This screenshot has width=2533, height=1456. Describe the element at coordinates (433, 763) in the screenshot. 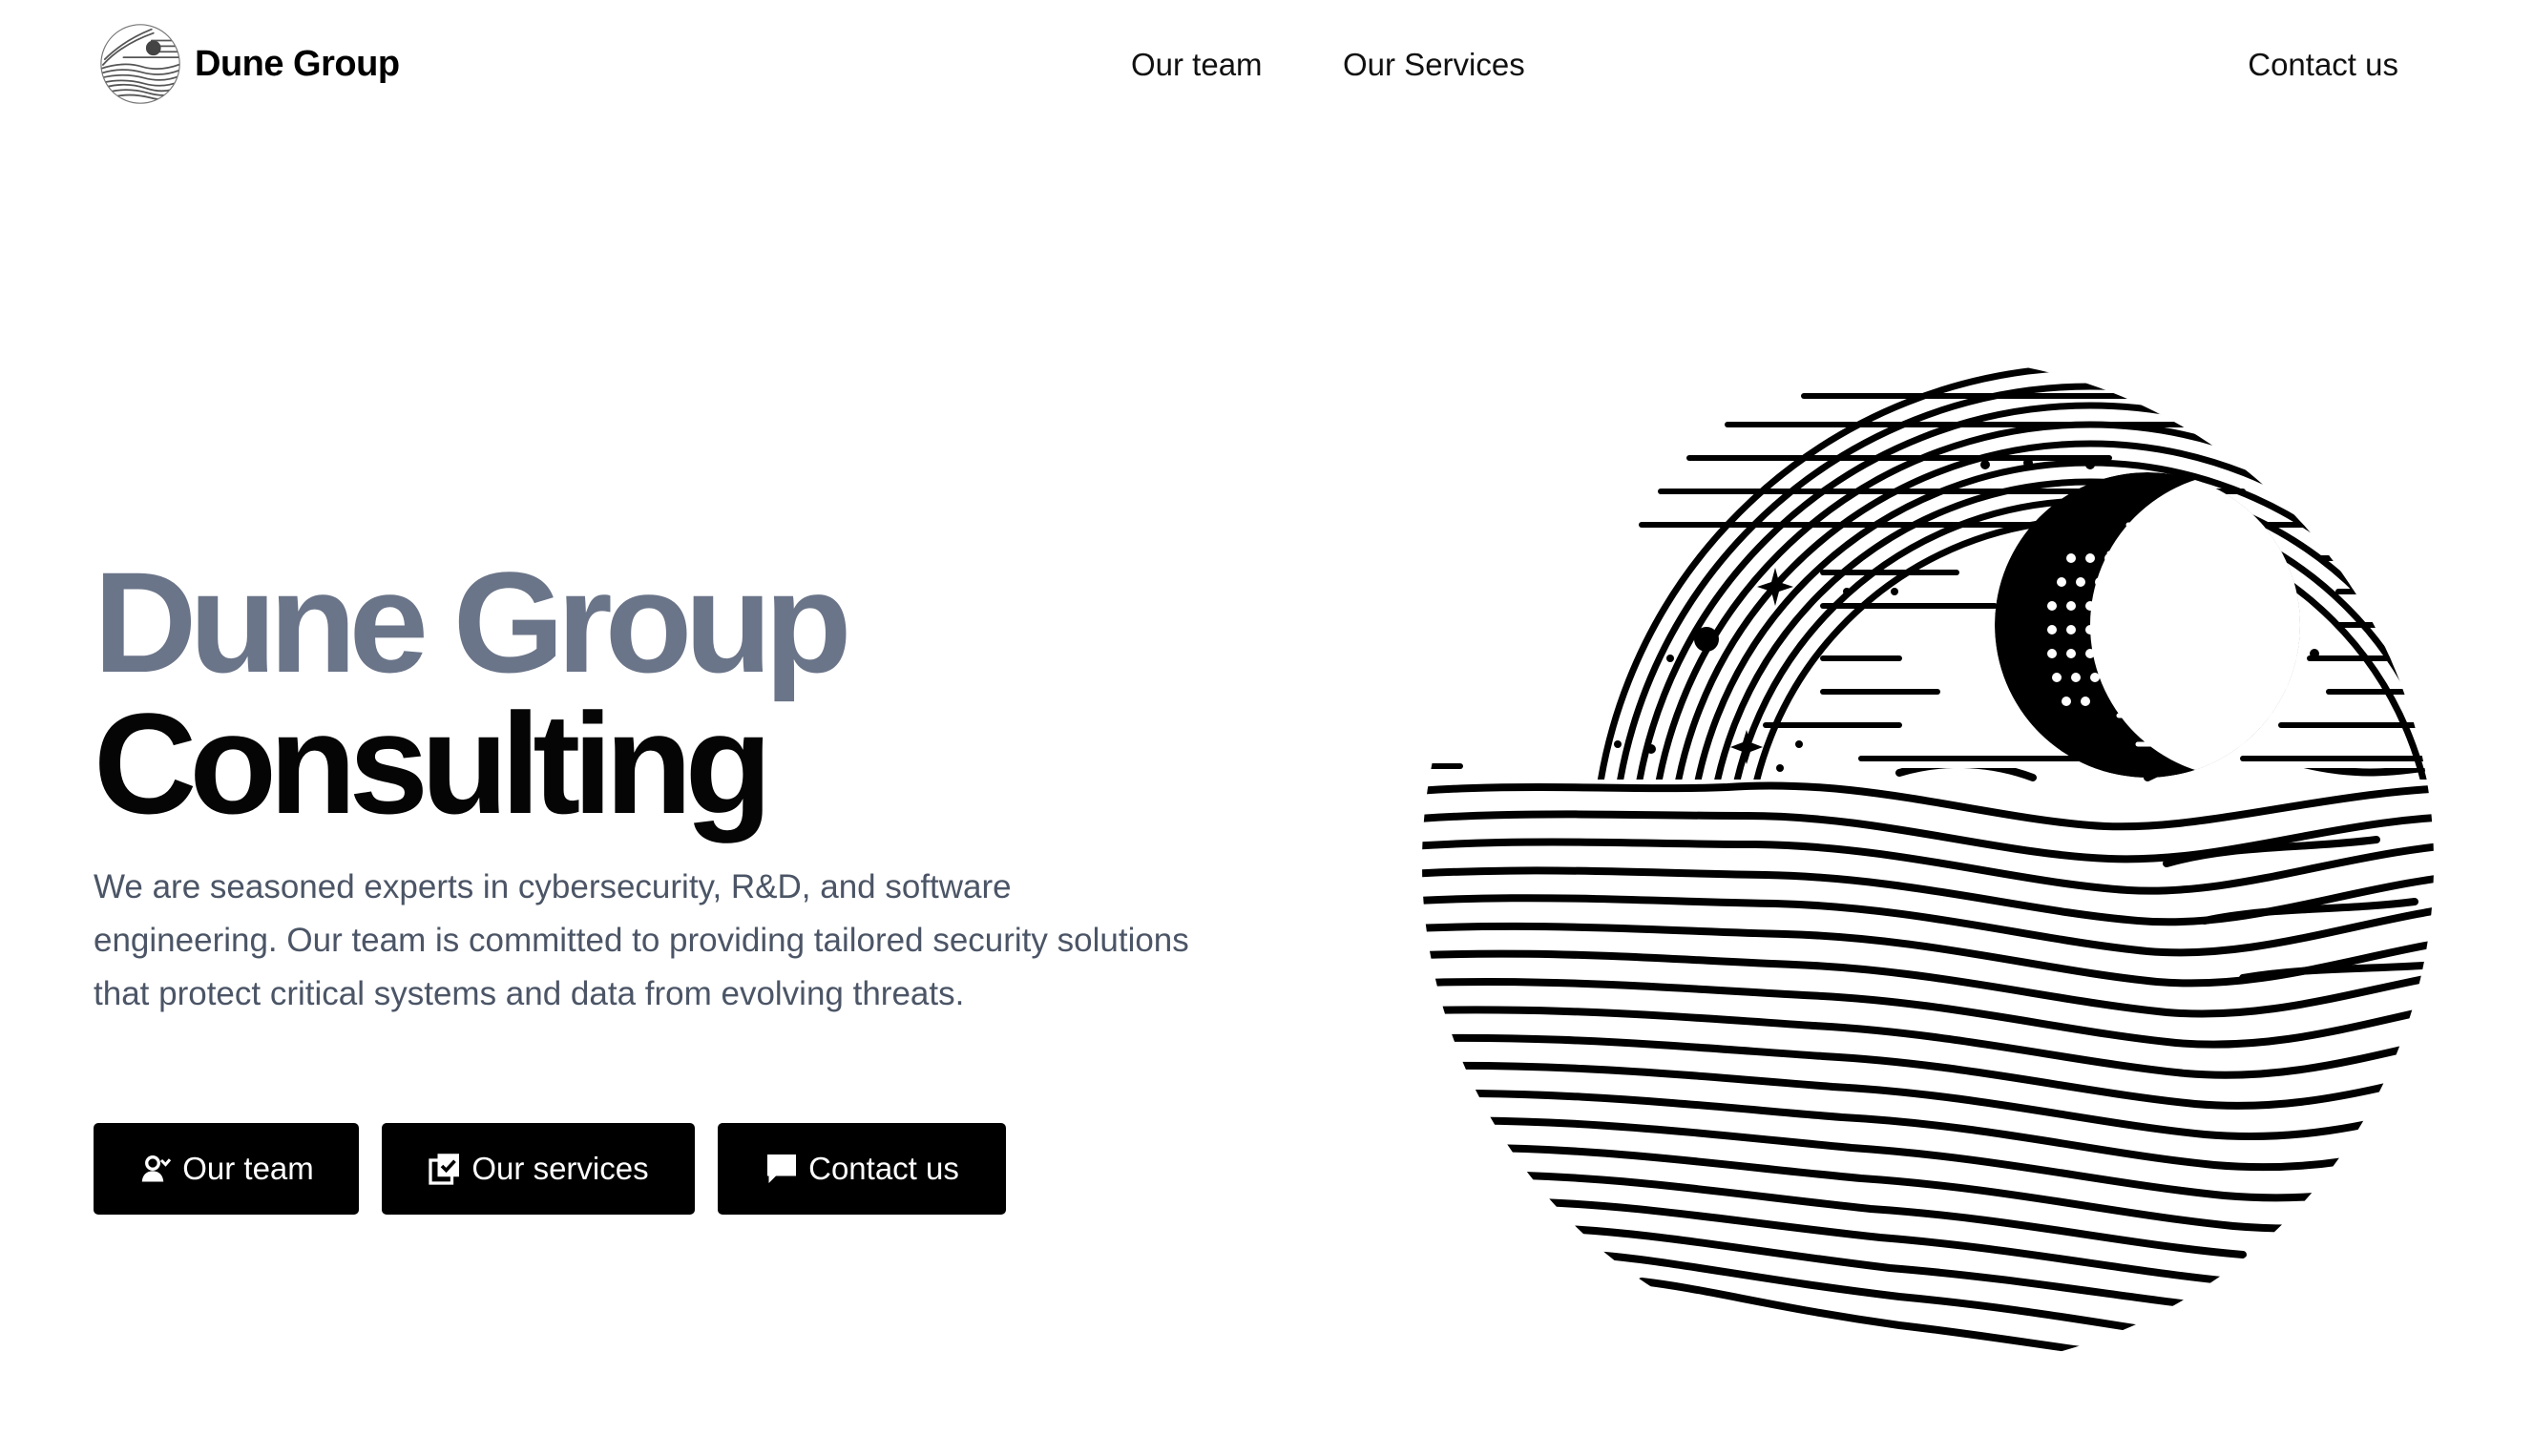

I see `hero-title-line2: Consulting` at that location.